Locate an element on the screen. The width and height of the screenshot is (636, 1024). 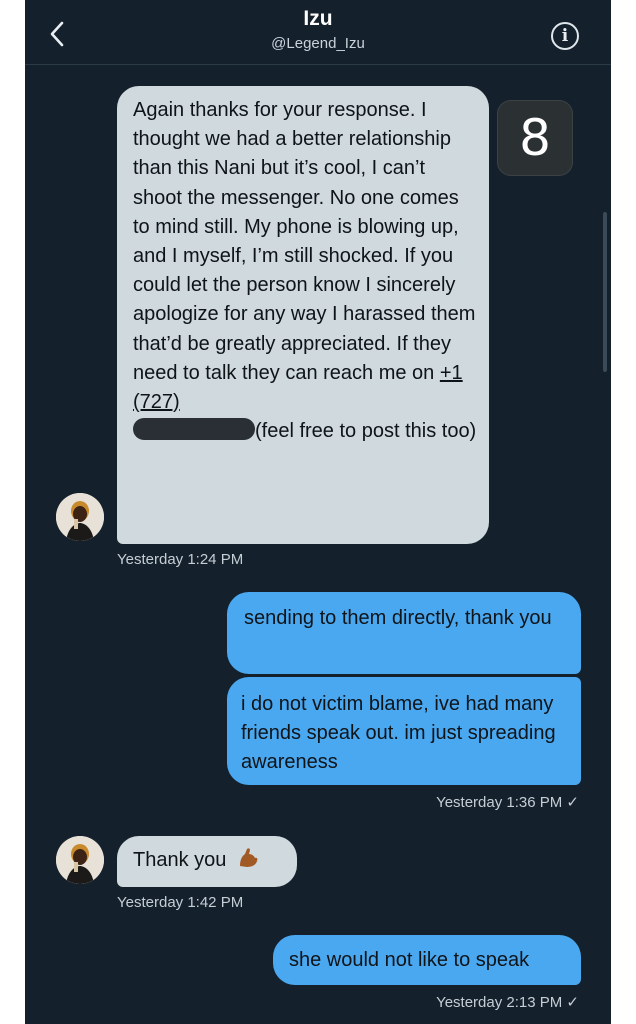
contact-name: Izu is located at coordinates (318, 19).